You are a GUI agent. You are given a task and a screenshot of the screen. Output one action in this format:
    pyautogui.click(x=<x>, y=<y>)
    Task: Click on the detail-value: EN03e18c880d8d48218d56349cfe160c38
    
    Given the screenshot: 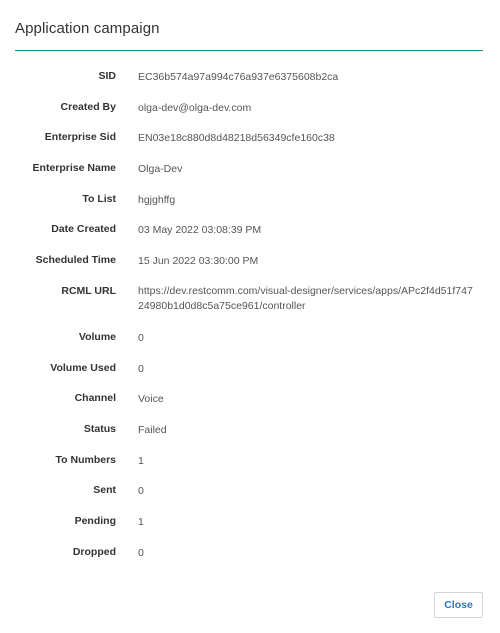 What is the action you would take?
    pyautogui.click(x=236, y=138)
    